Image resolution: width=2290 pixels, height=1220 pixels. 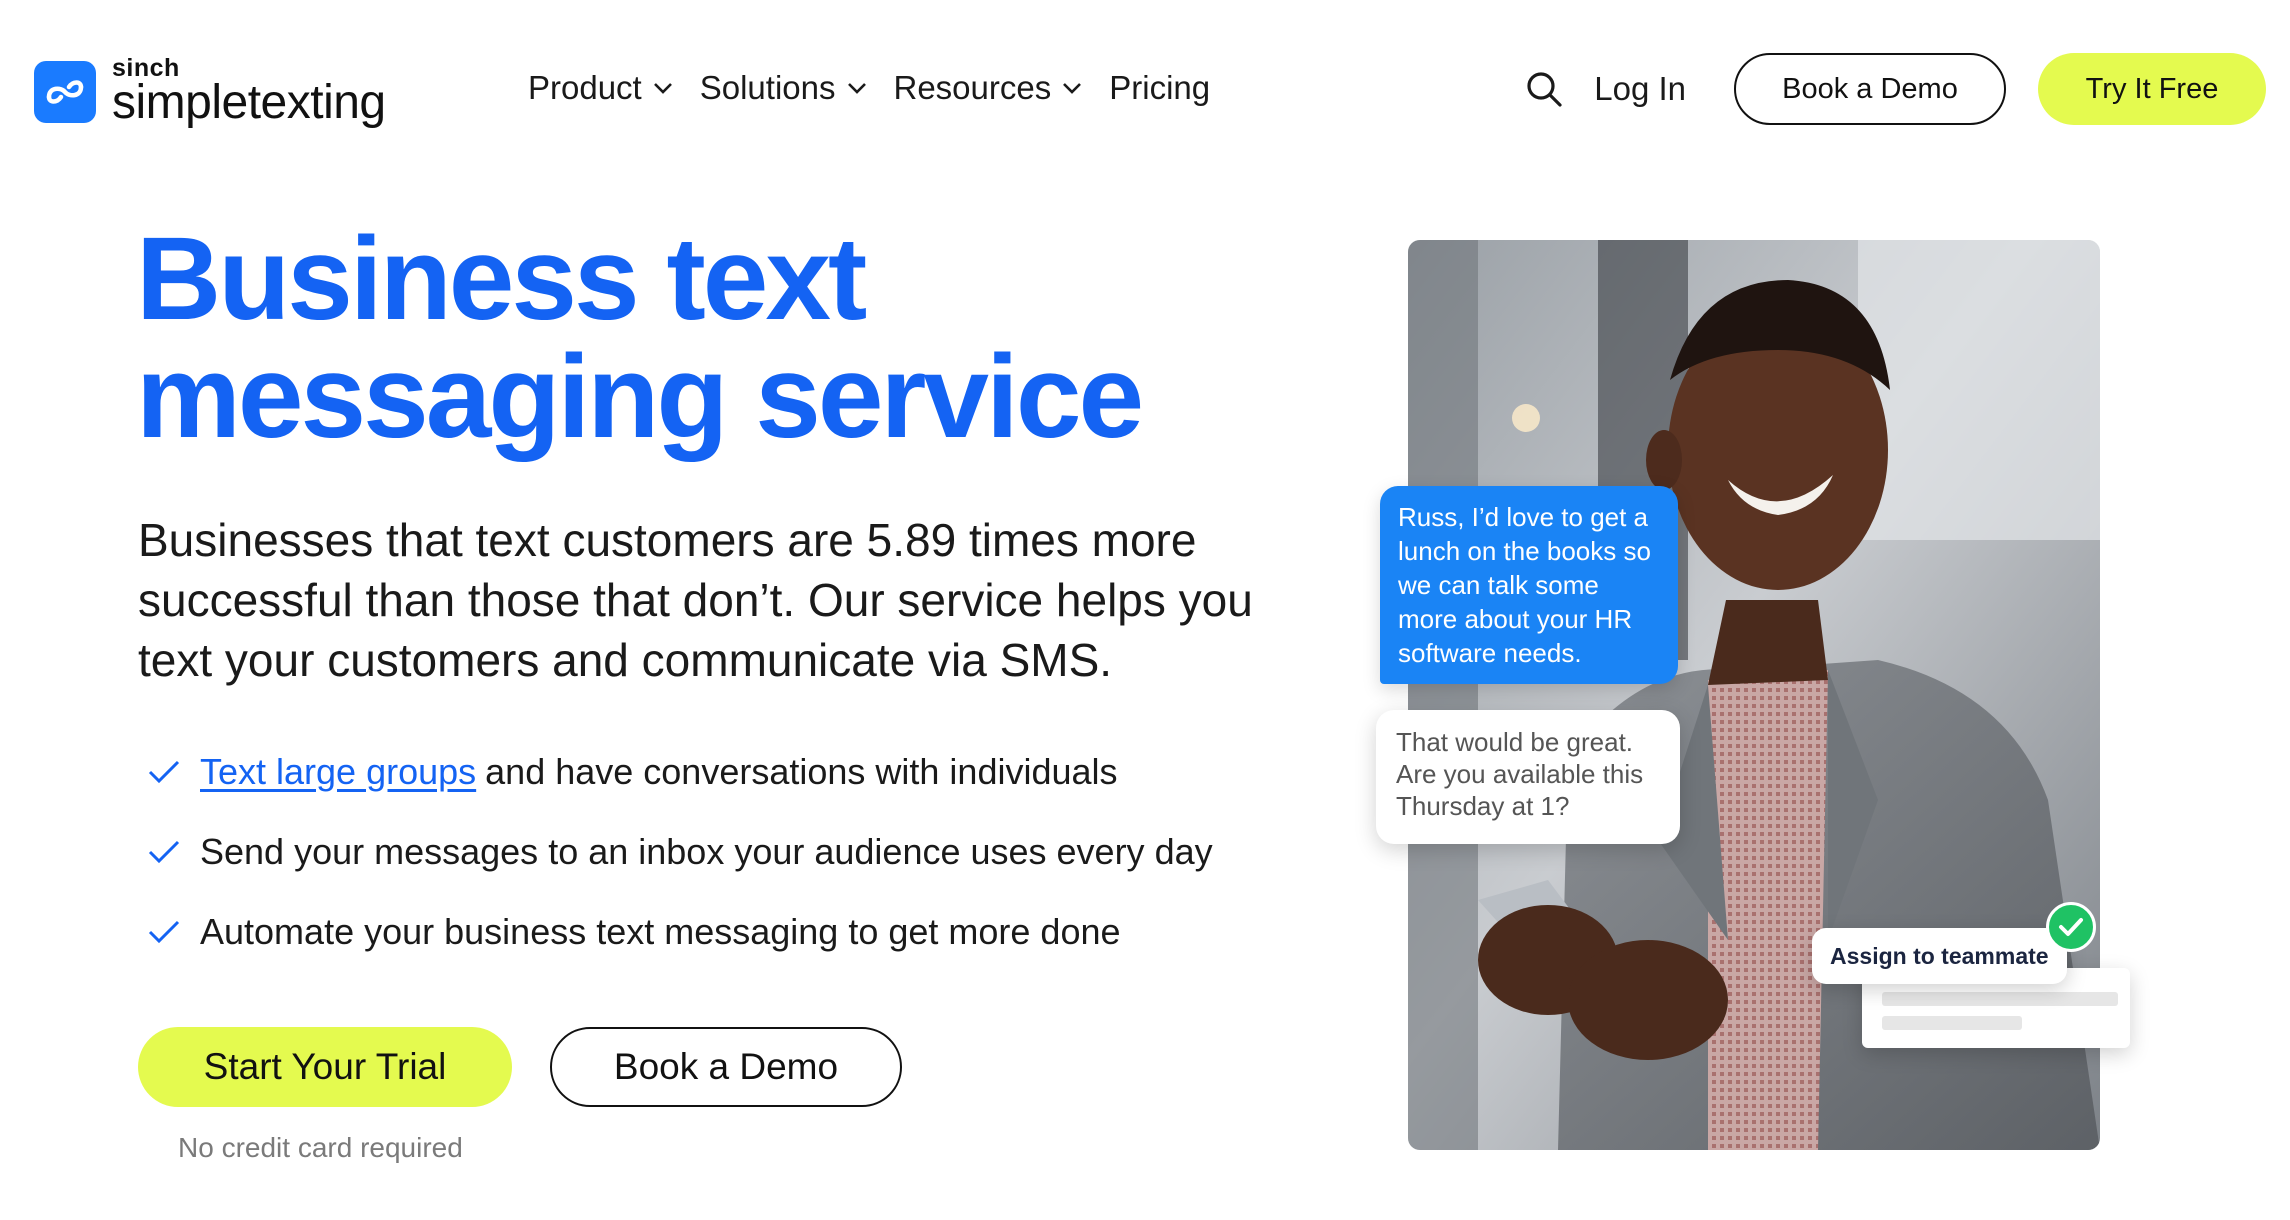 What do you see at coordinates (1544, 89) in the screenshot?
I see `search-icon` at bounding box center [1544, 89].